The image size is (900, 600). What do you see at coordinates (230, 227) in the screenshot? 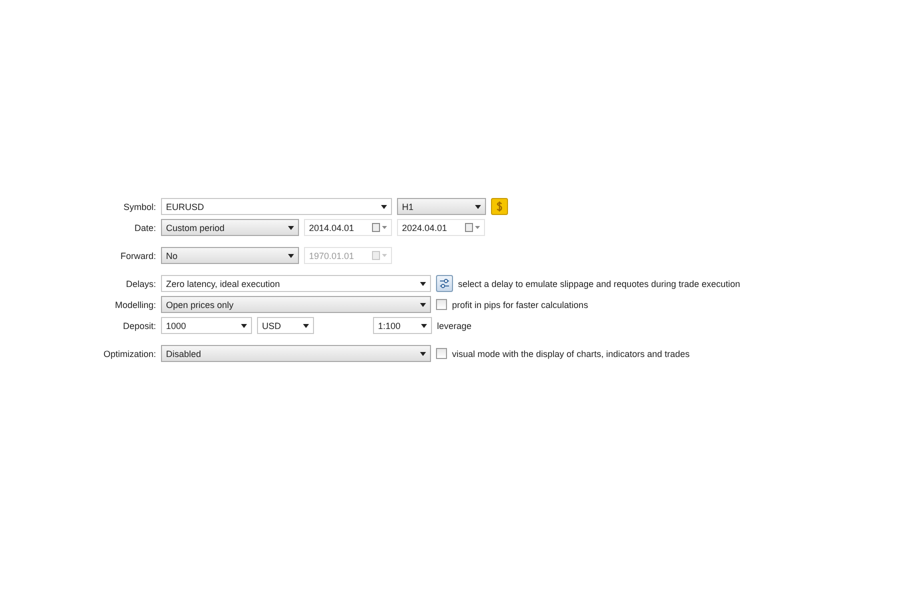
I see `dropdown: Custom period` at bounding box center [230, 227].